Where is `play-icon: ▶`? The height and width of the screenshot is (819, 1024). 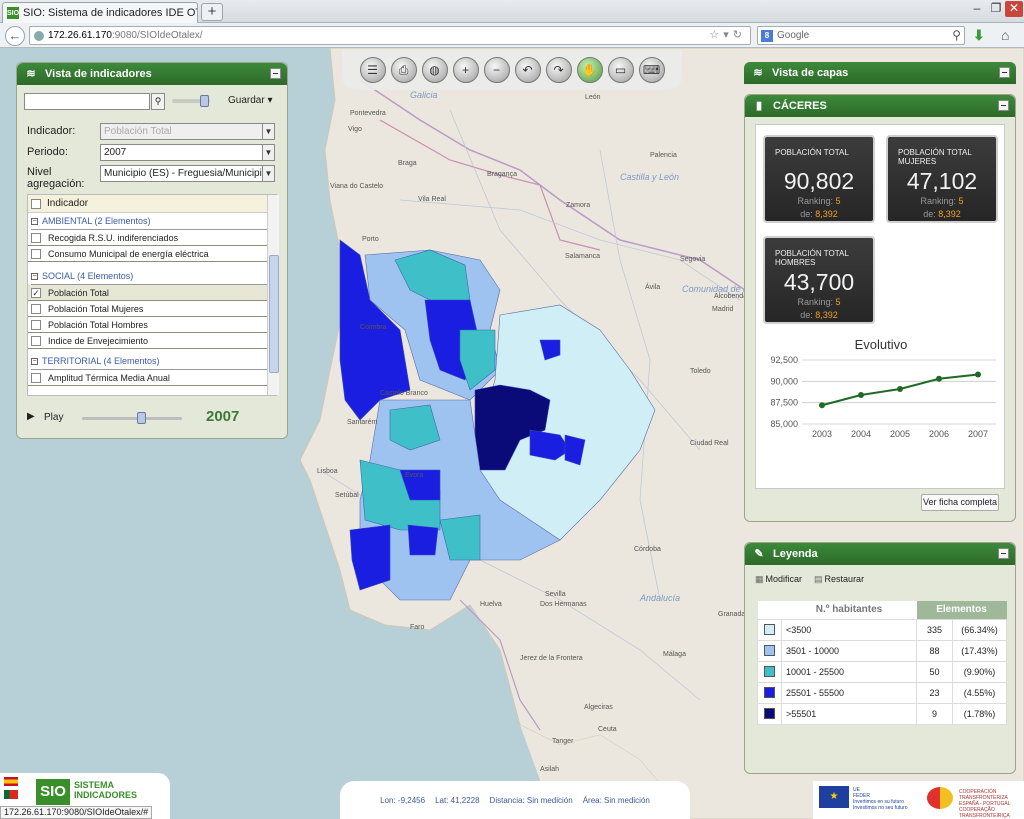
play-icon: ▶ is located at coordinates (31, 416).